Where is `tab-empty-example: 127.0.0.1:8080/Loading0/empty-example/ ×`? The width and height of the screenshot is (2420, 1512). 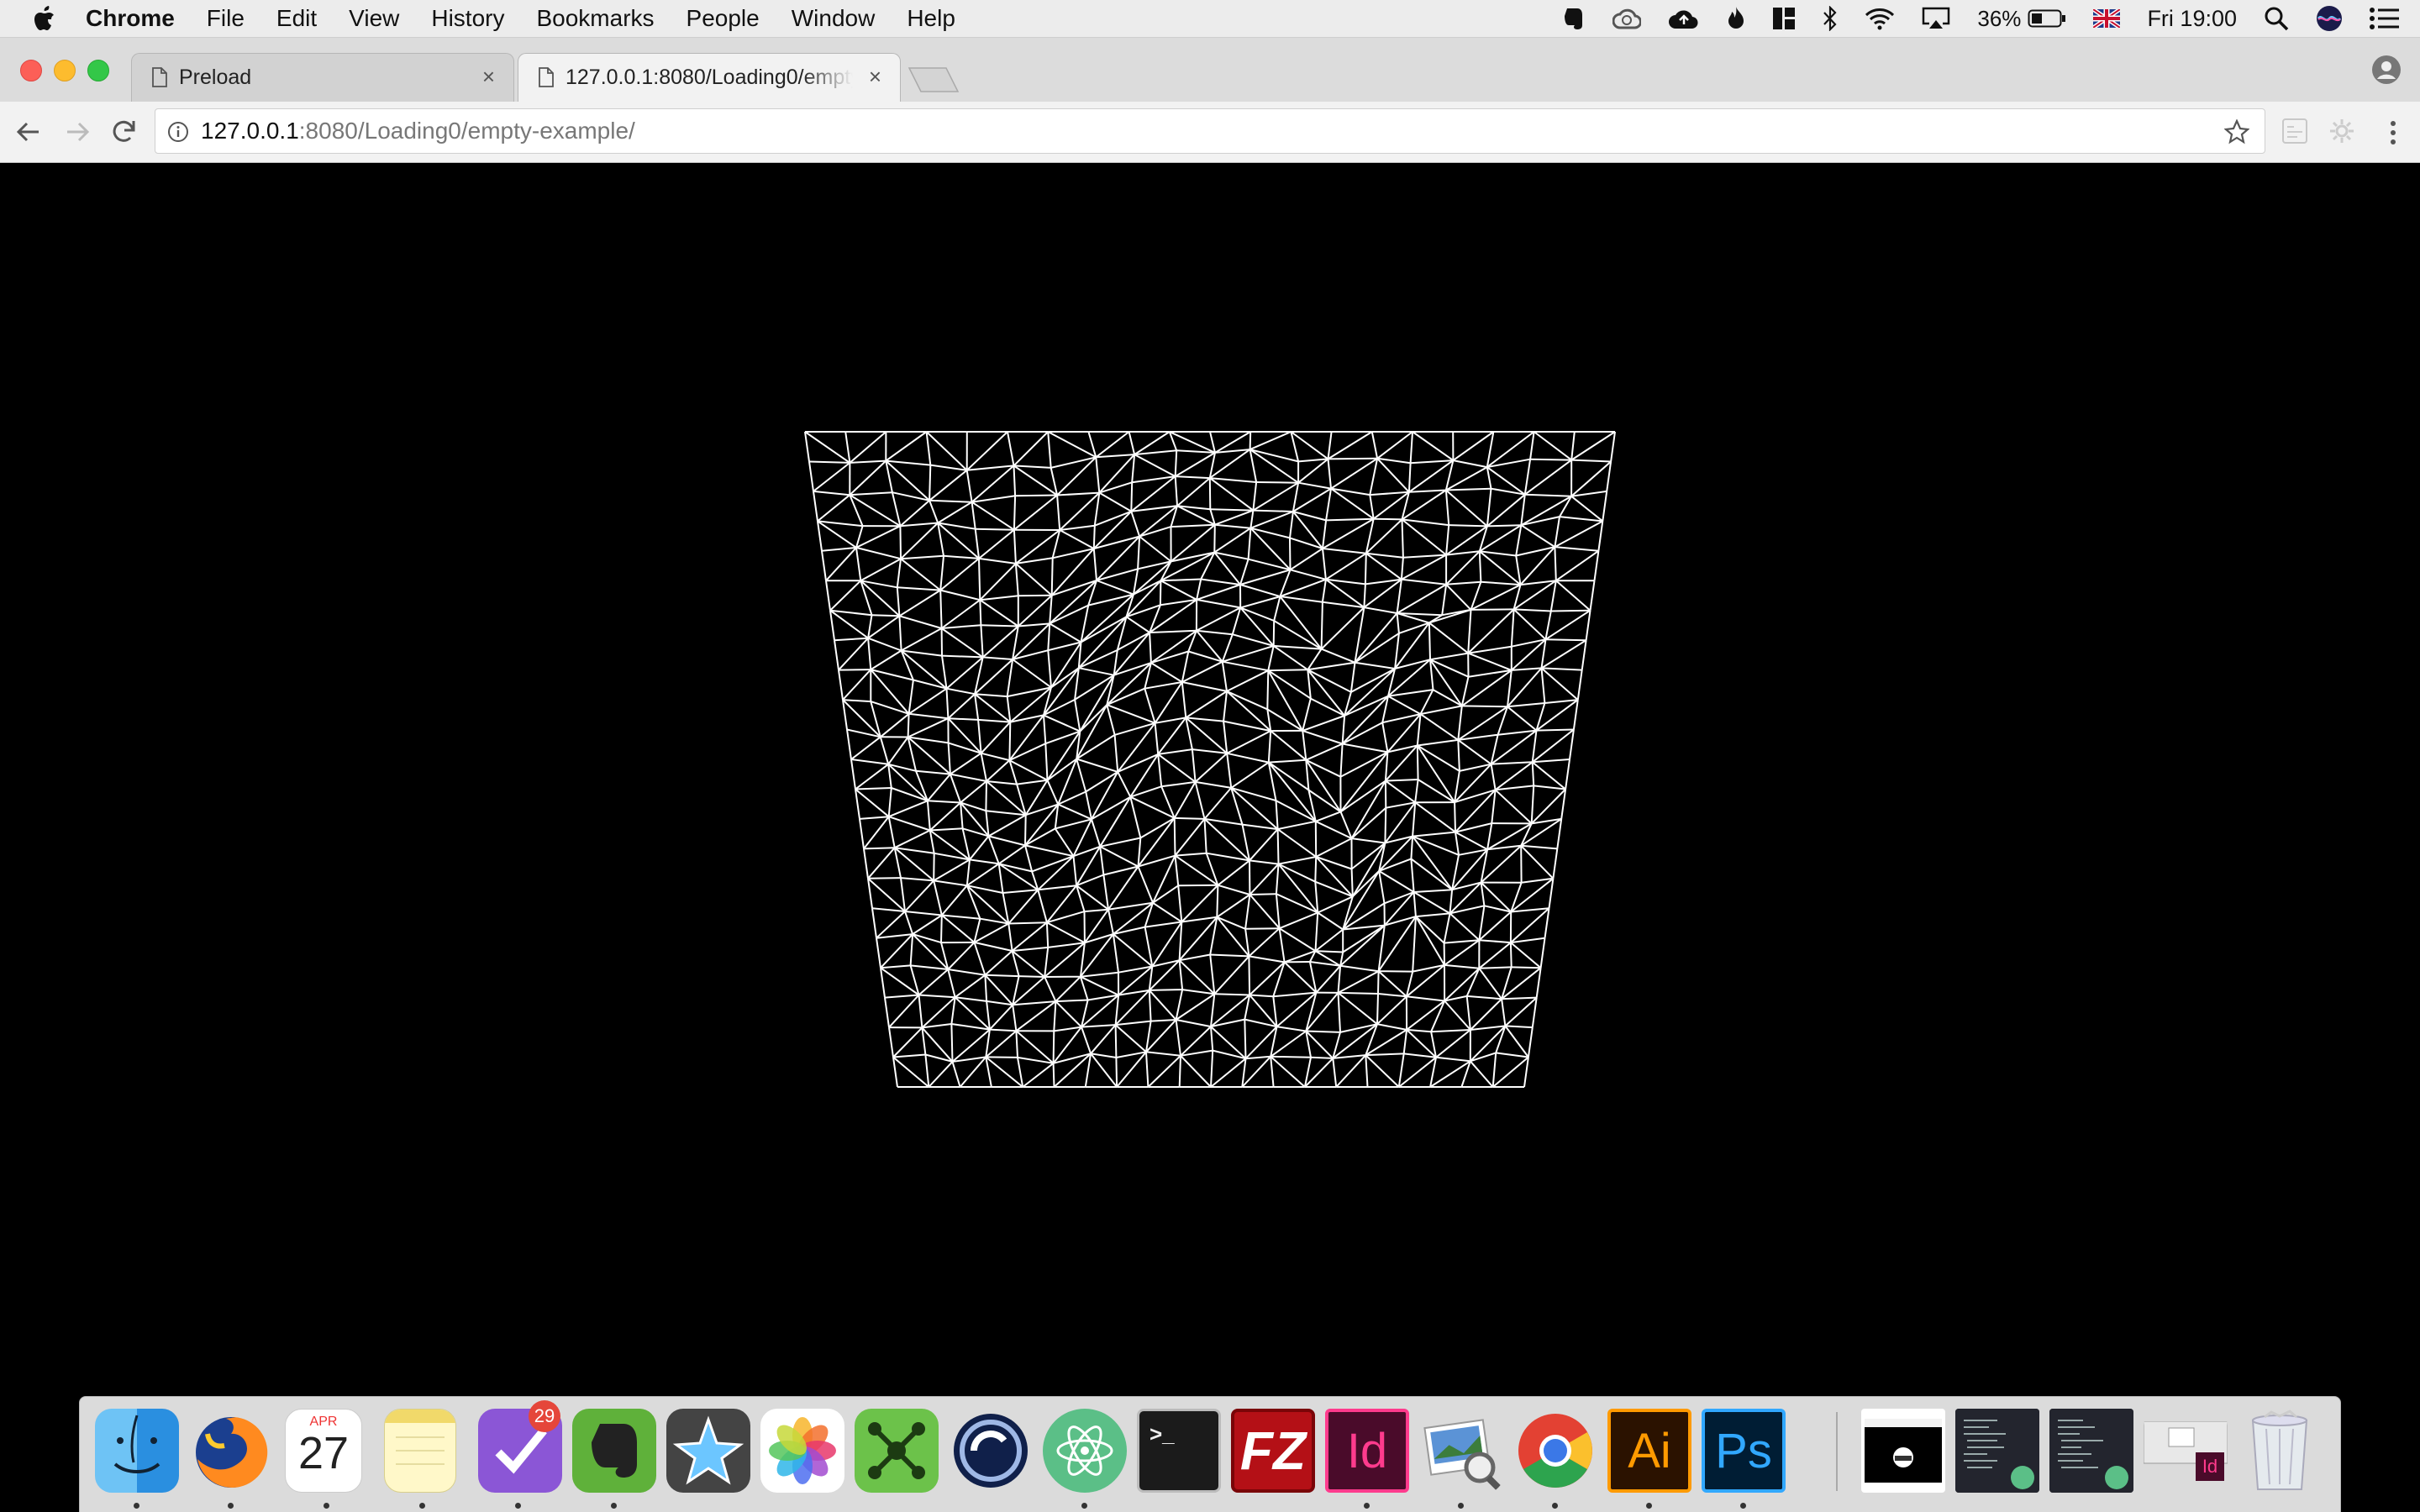
tab-empty-example: 127.0.0.1:8080/Loading0/empty-example/ × is located at coordinates (709, 77).